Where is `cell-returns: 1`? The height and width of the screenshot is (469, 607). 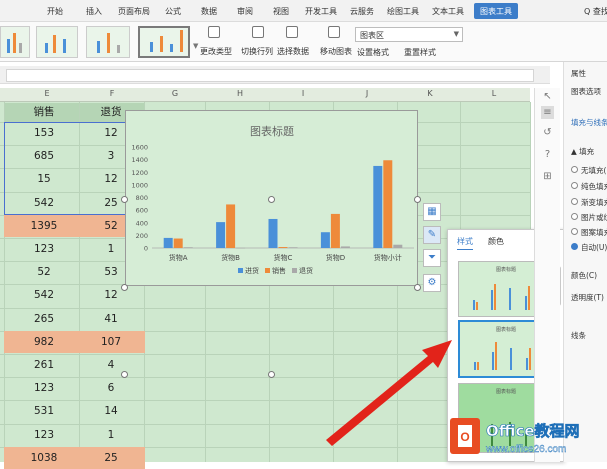
cell-returns: 1 is located at coordinates (111, 435).